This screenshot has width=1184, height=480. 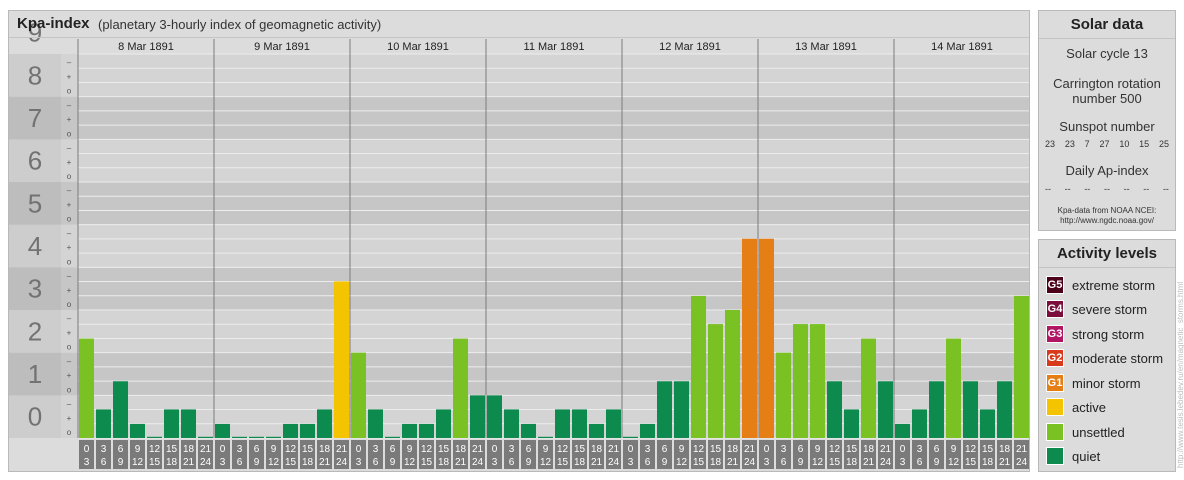 I want to click on y-subtick-label: +, so click(x=69, y=119).